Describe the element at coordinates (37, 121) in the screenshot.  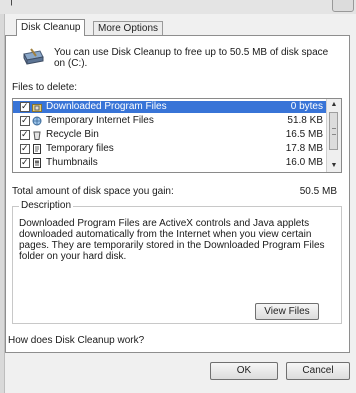
I see `internet-icon` at that location.